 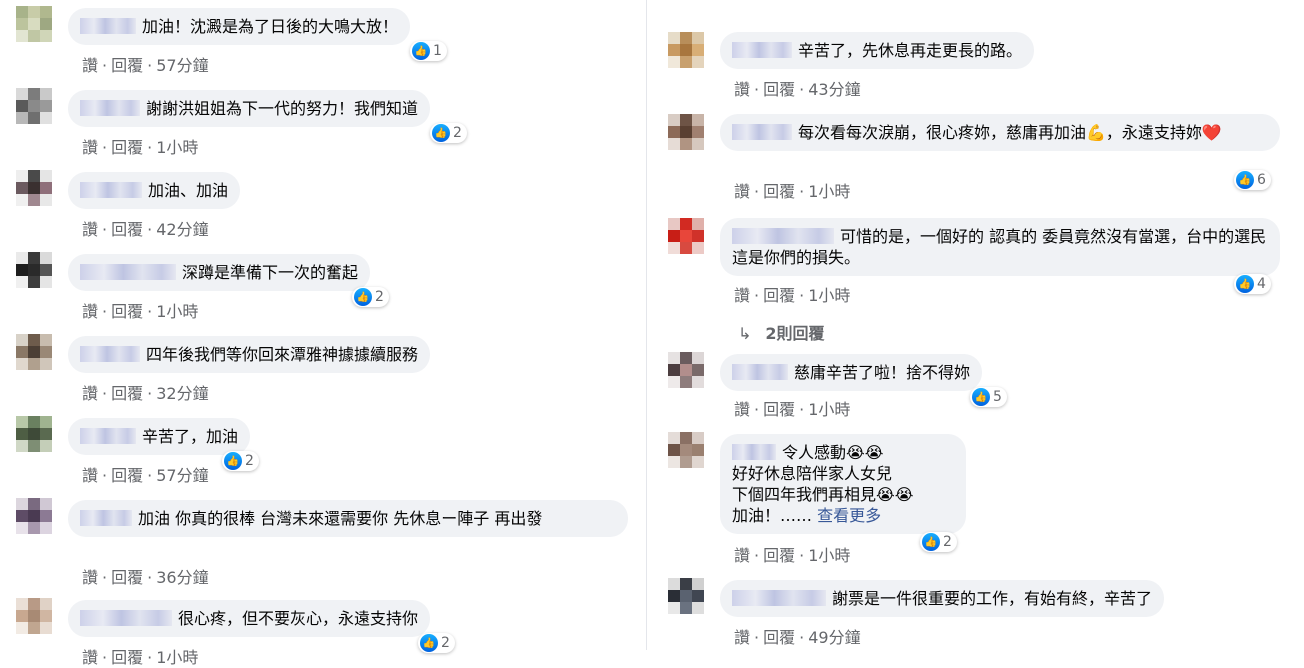 I want to click on comment-bubble: 謝票是一件很重要的工作，有始有終，辛苦了, so click(x=942, y=598).